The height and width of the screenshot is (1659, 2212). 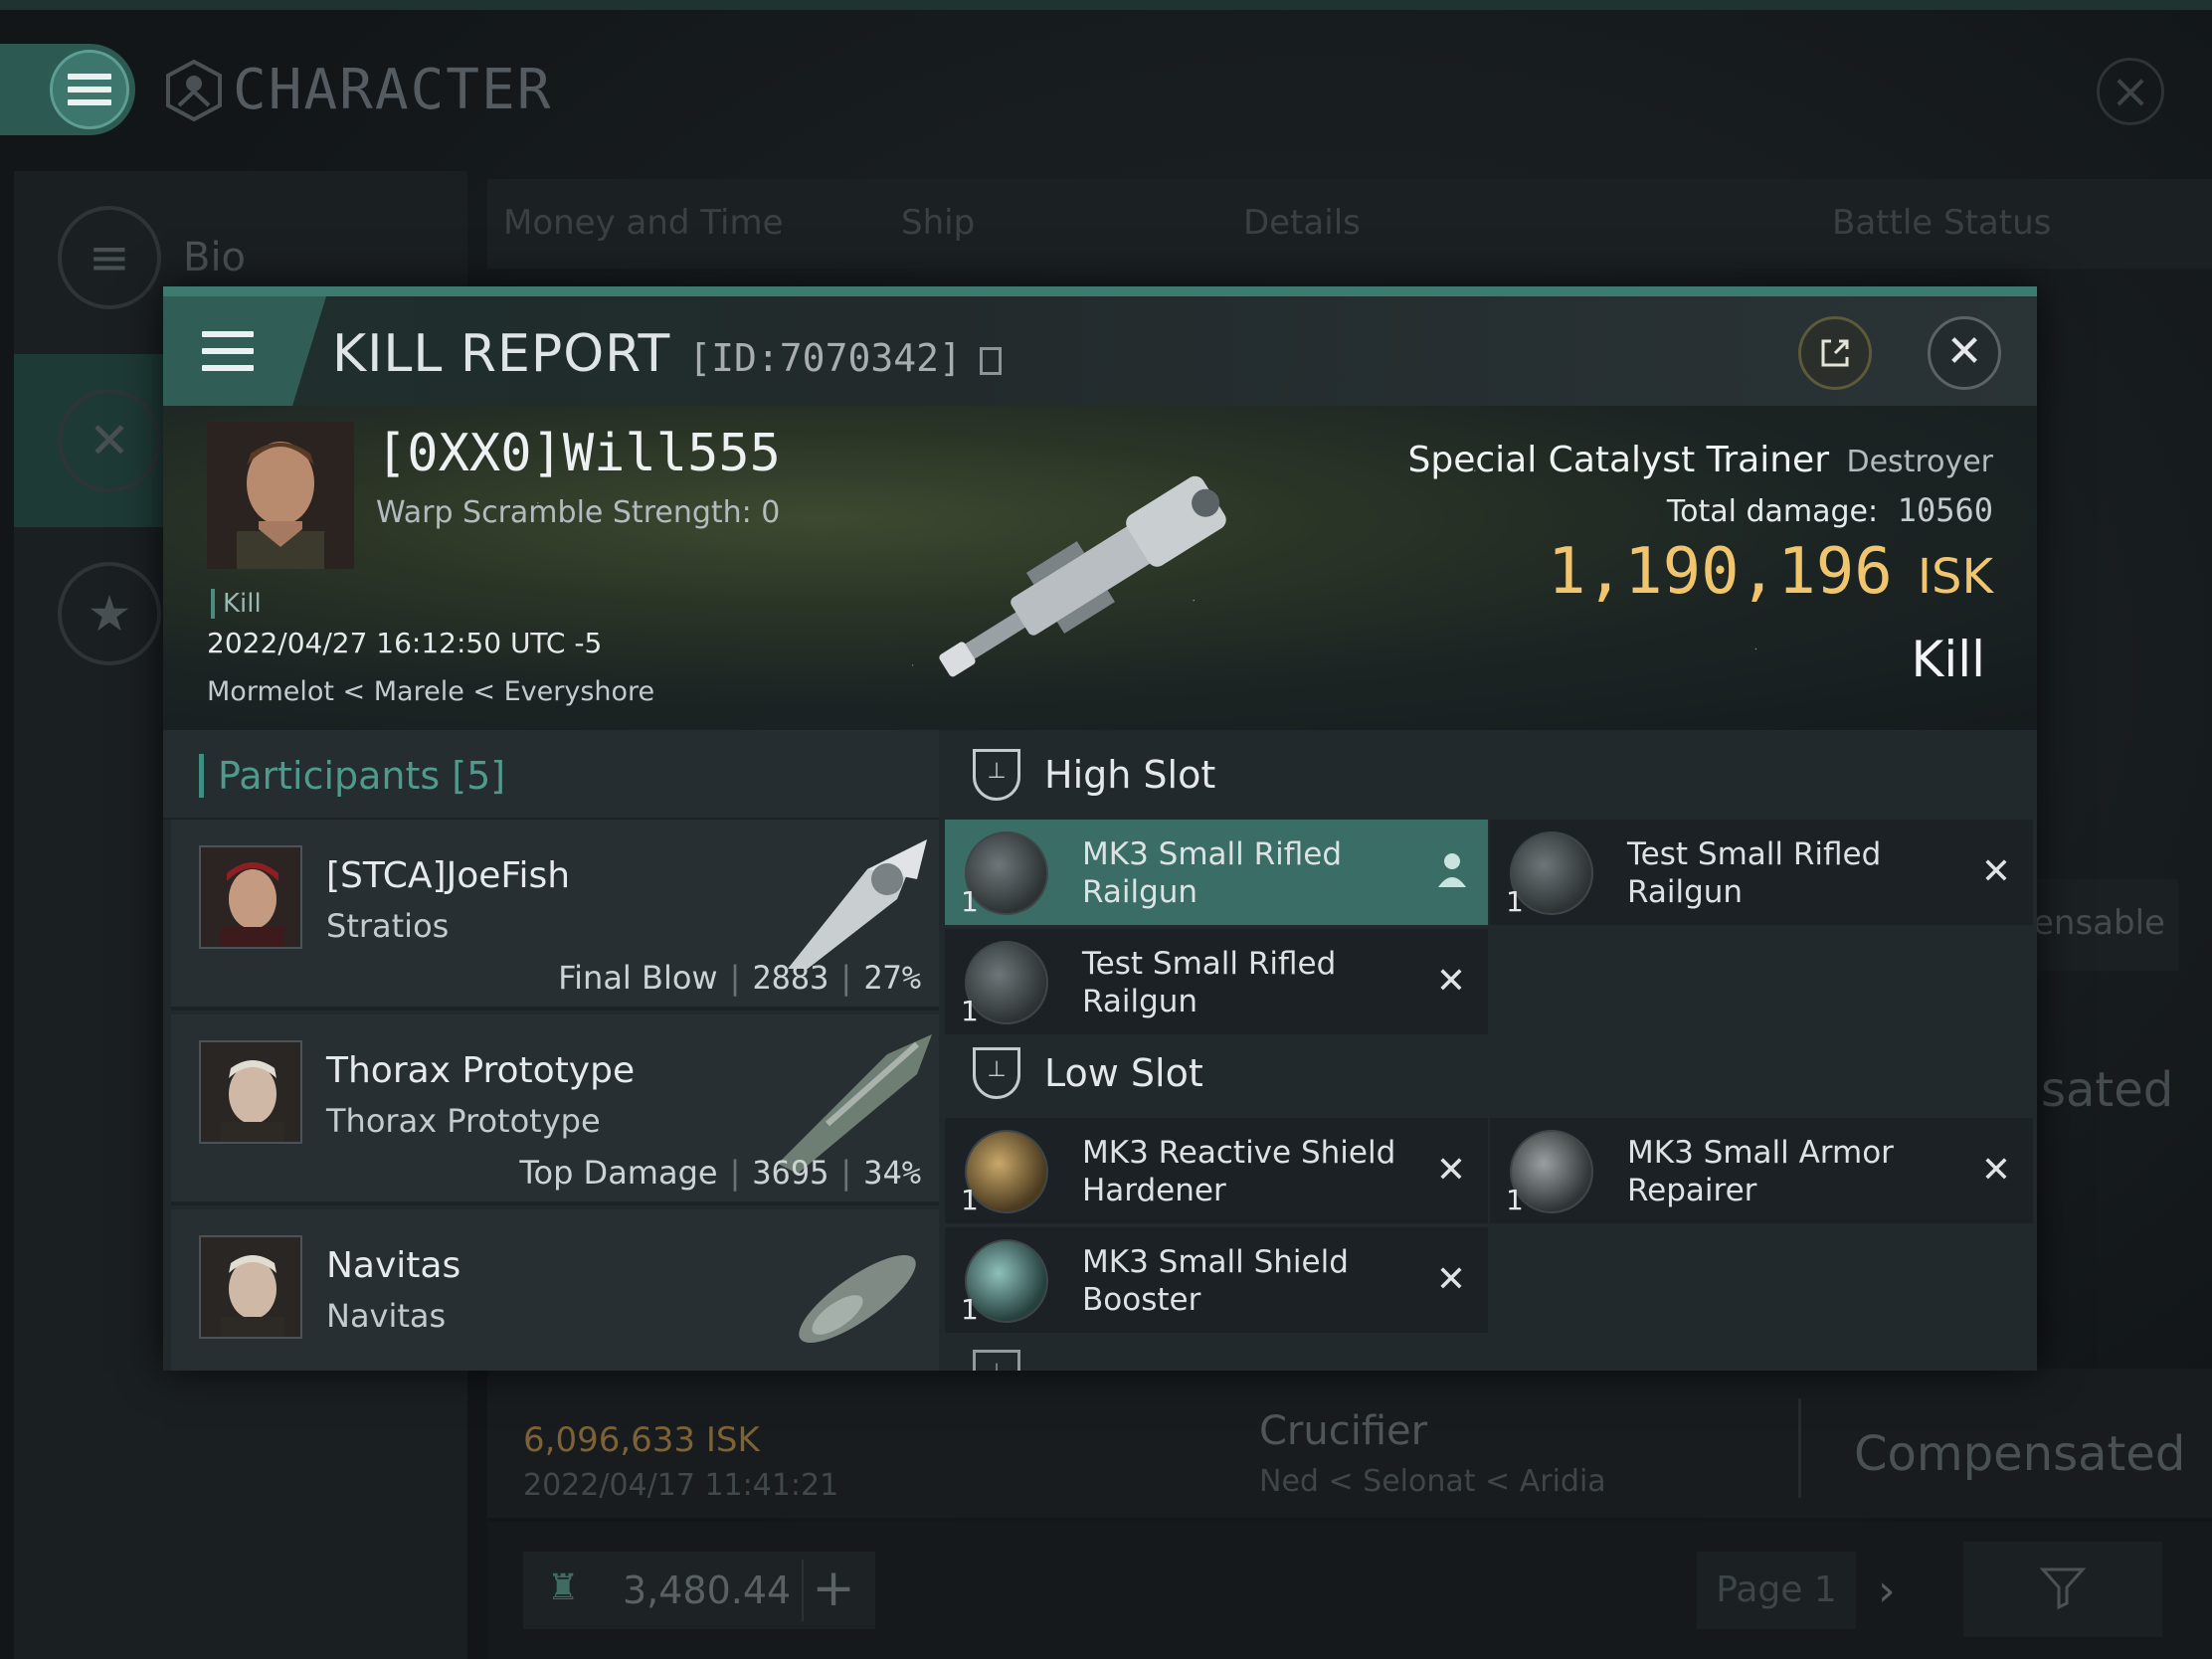 I want to click on participant-name: Navitas, so click(x=393, y=1265).